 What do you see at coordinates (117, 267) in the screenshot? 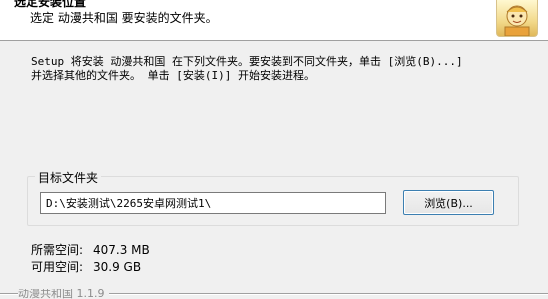
I see `space-available-value: 30.9 GB` at bounding box center [117, 267].